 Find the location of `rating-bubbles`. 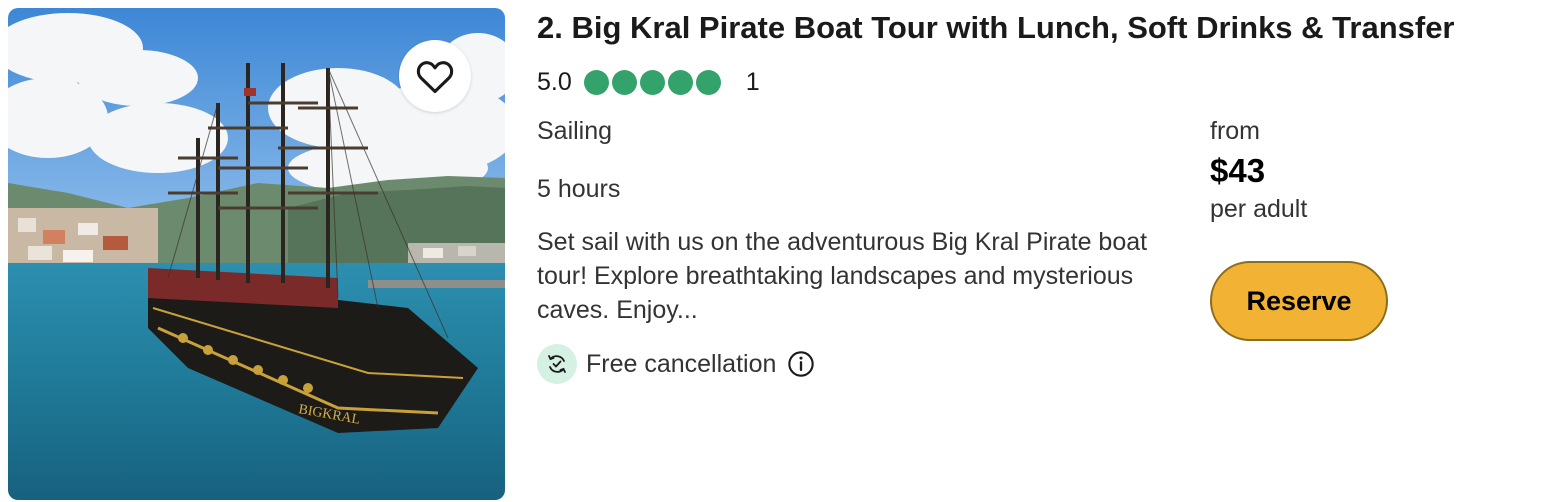

rating-bubbles is located at coordinates (653, 82).